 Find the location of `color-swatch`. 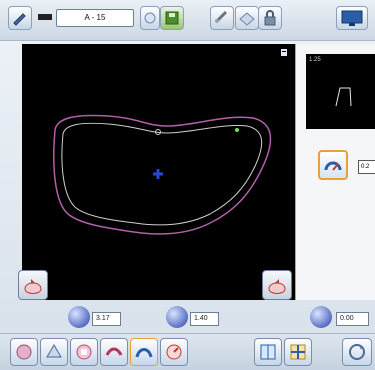

color-swatch is located at coordinates (45, 17).